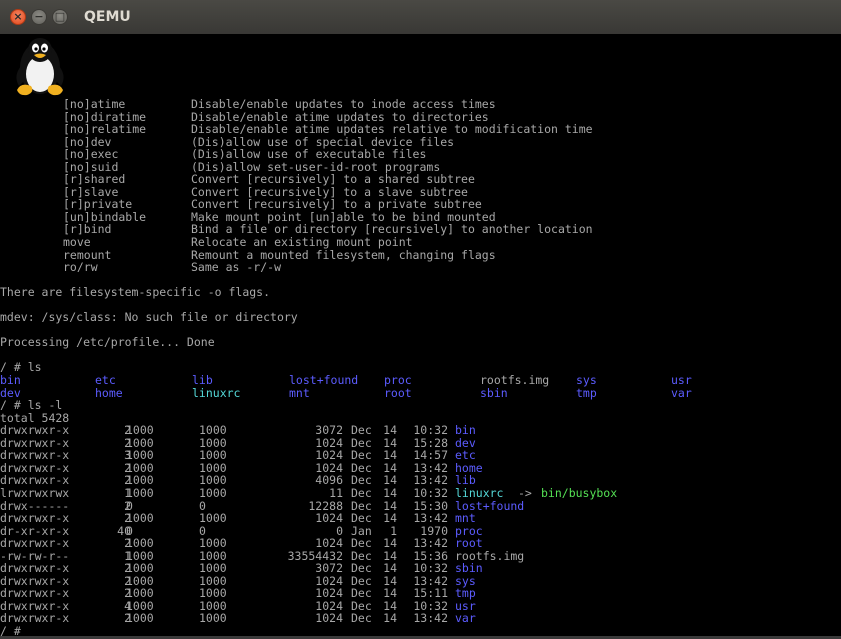 This screenshot has width=841, height=639. Describe the element at coordinates (586, 392) in the screenshot. I see `ls-entry: tmp` at that location.